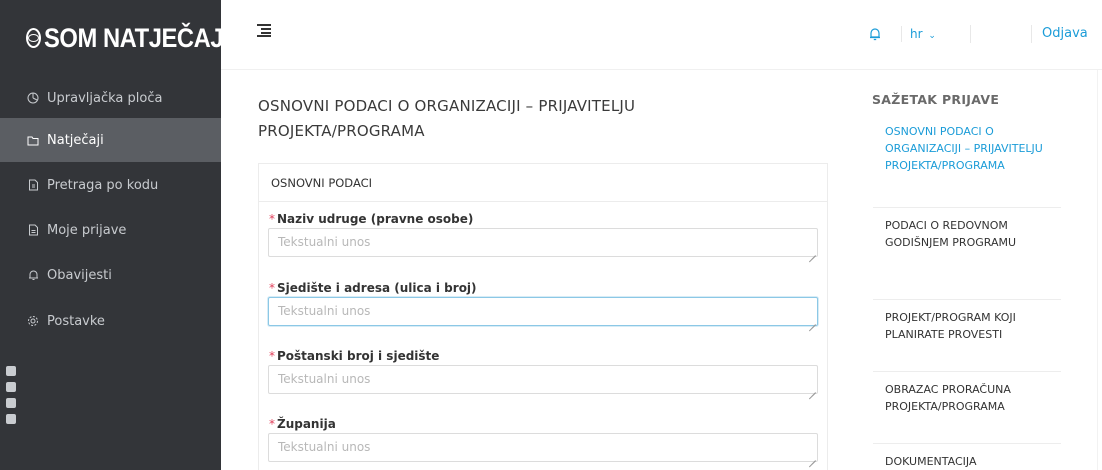 Image resolution: width=1102 pixels, height=470 pixels. I want to click on dashboard-icon, so click(33, 98).